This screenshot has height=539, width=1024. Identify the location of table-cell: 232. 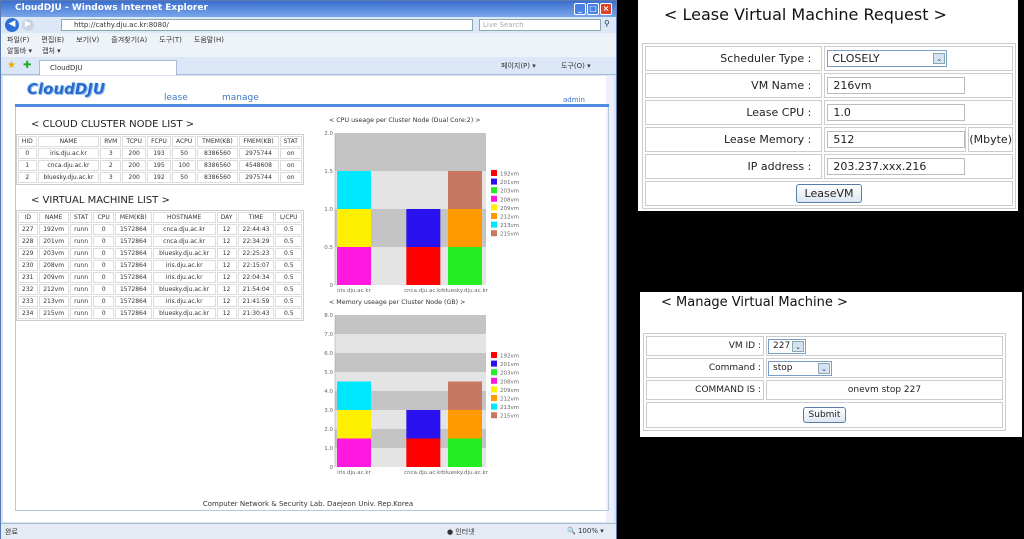
(28, 289).